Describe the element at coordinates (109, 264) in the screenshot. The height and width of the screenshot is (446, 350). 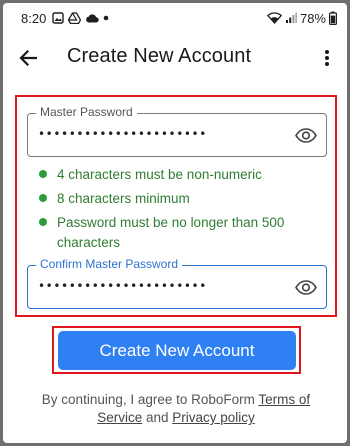
I see `confirm-password-label: Confirm Master Password` at that location.